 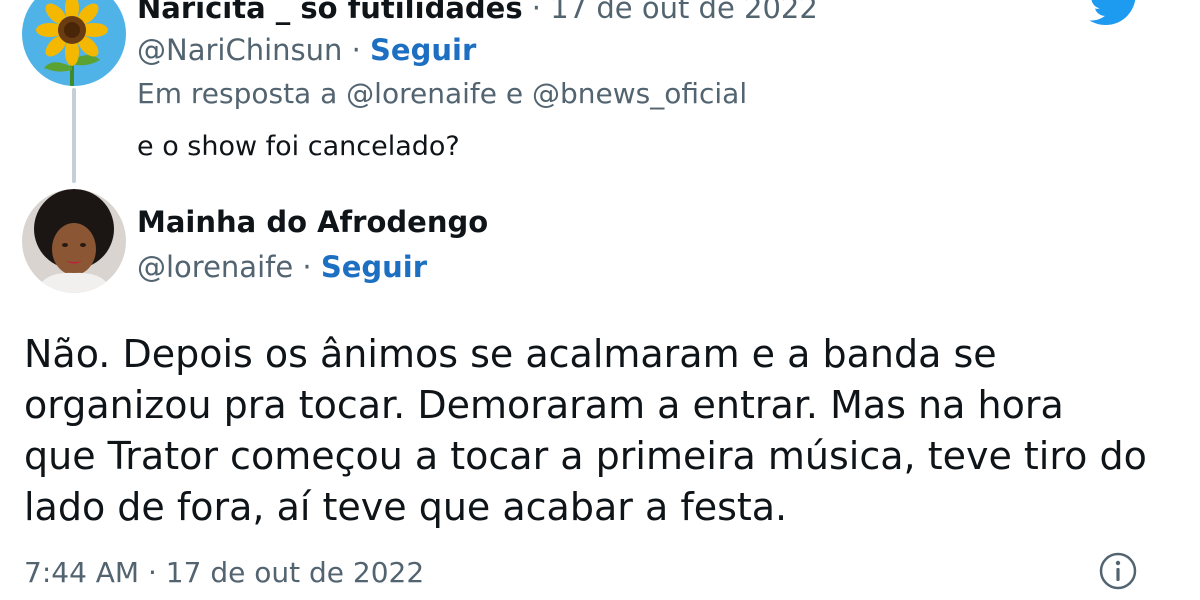 What do you see at coordinates (330, 12) in the screenshot?
I see `parent-display-name: Naricita _ só futilidades` at bounding box center [330, 12].